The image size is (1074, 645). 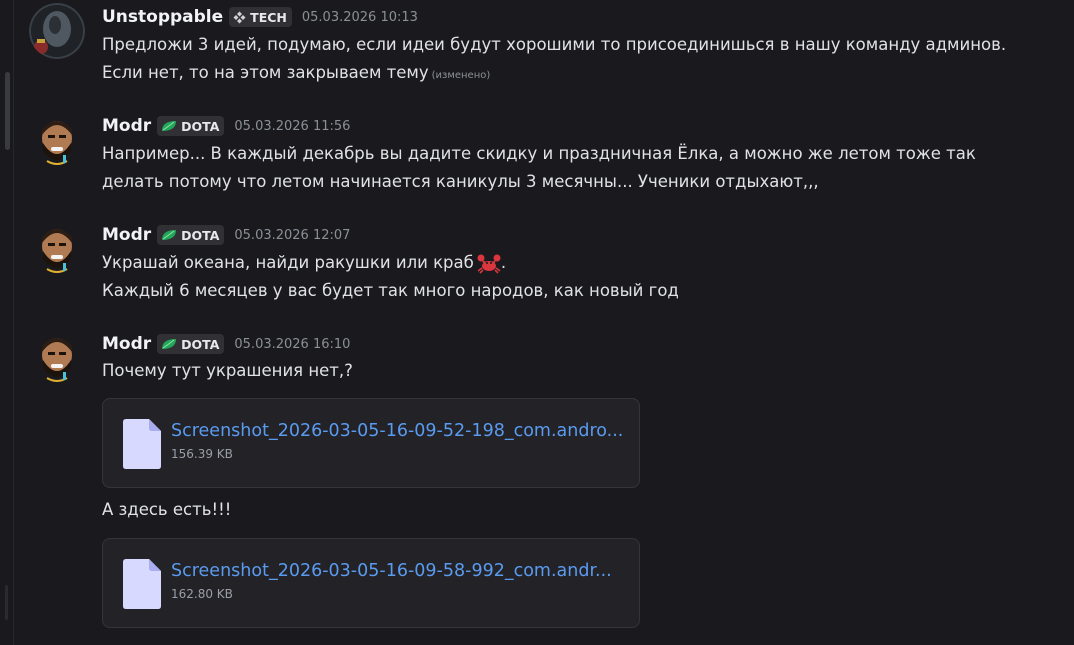 What do you see at coordinates (13, 322) in the screenshot?
I see `gutter-divider` at bounding box center [13, 322].